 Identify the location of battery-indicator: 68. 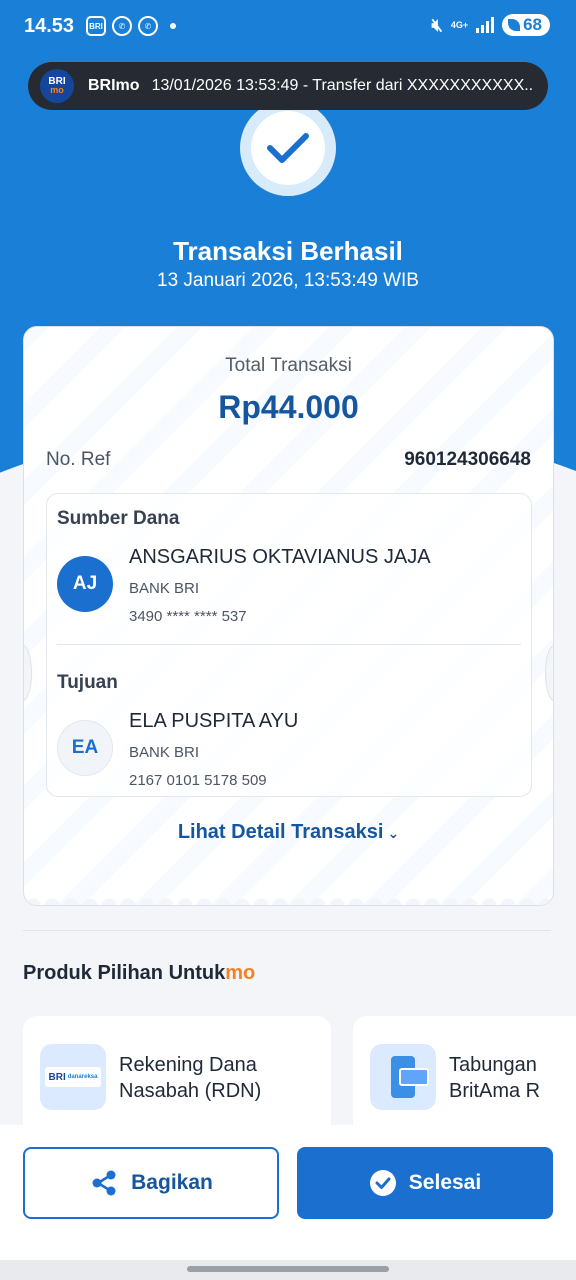
(526, 25).